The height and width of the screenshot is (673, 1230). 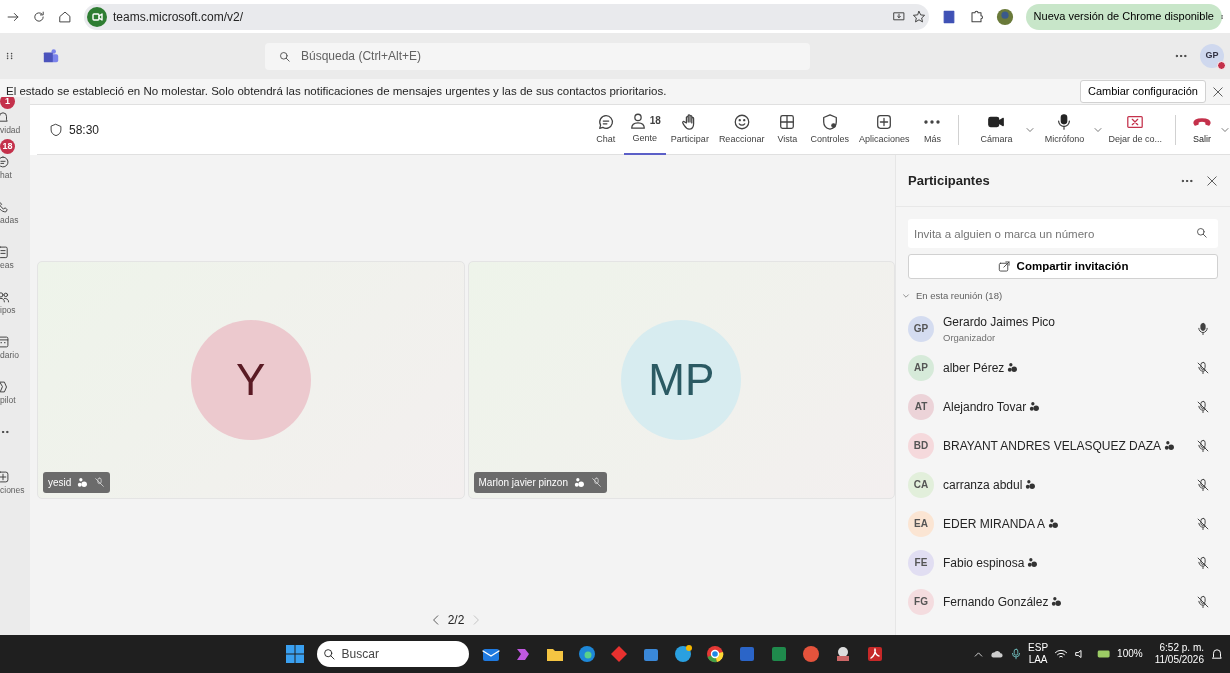 What do you see at coordinates (1130, 654) in the screenshot?
I see `battery-percent: 100%` at bounding box center [1130, 654].